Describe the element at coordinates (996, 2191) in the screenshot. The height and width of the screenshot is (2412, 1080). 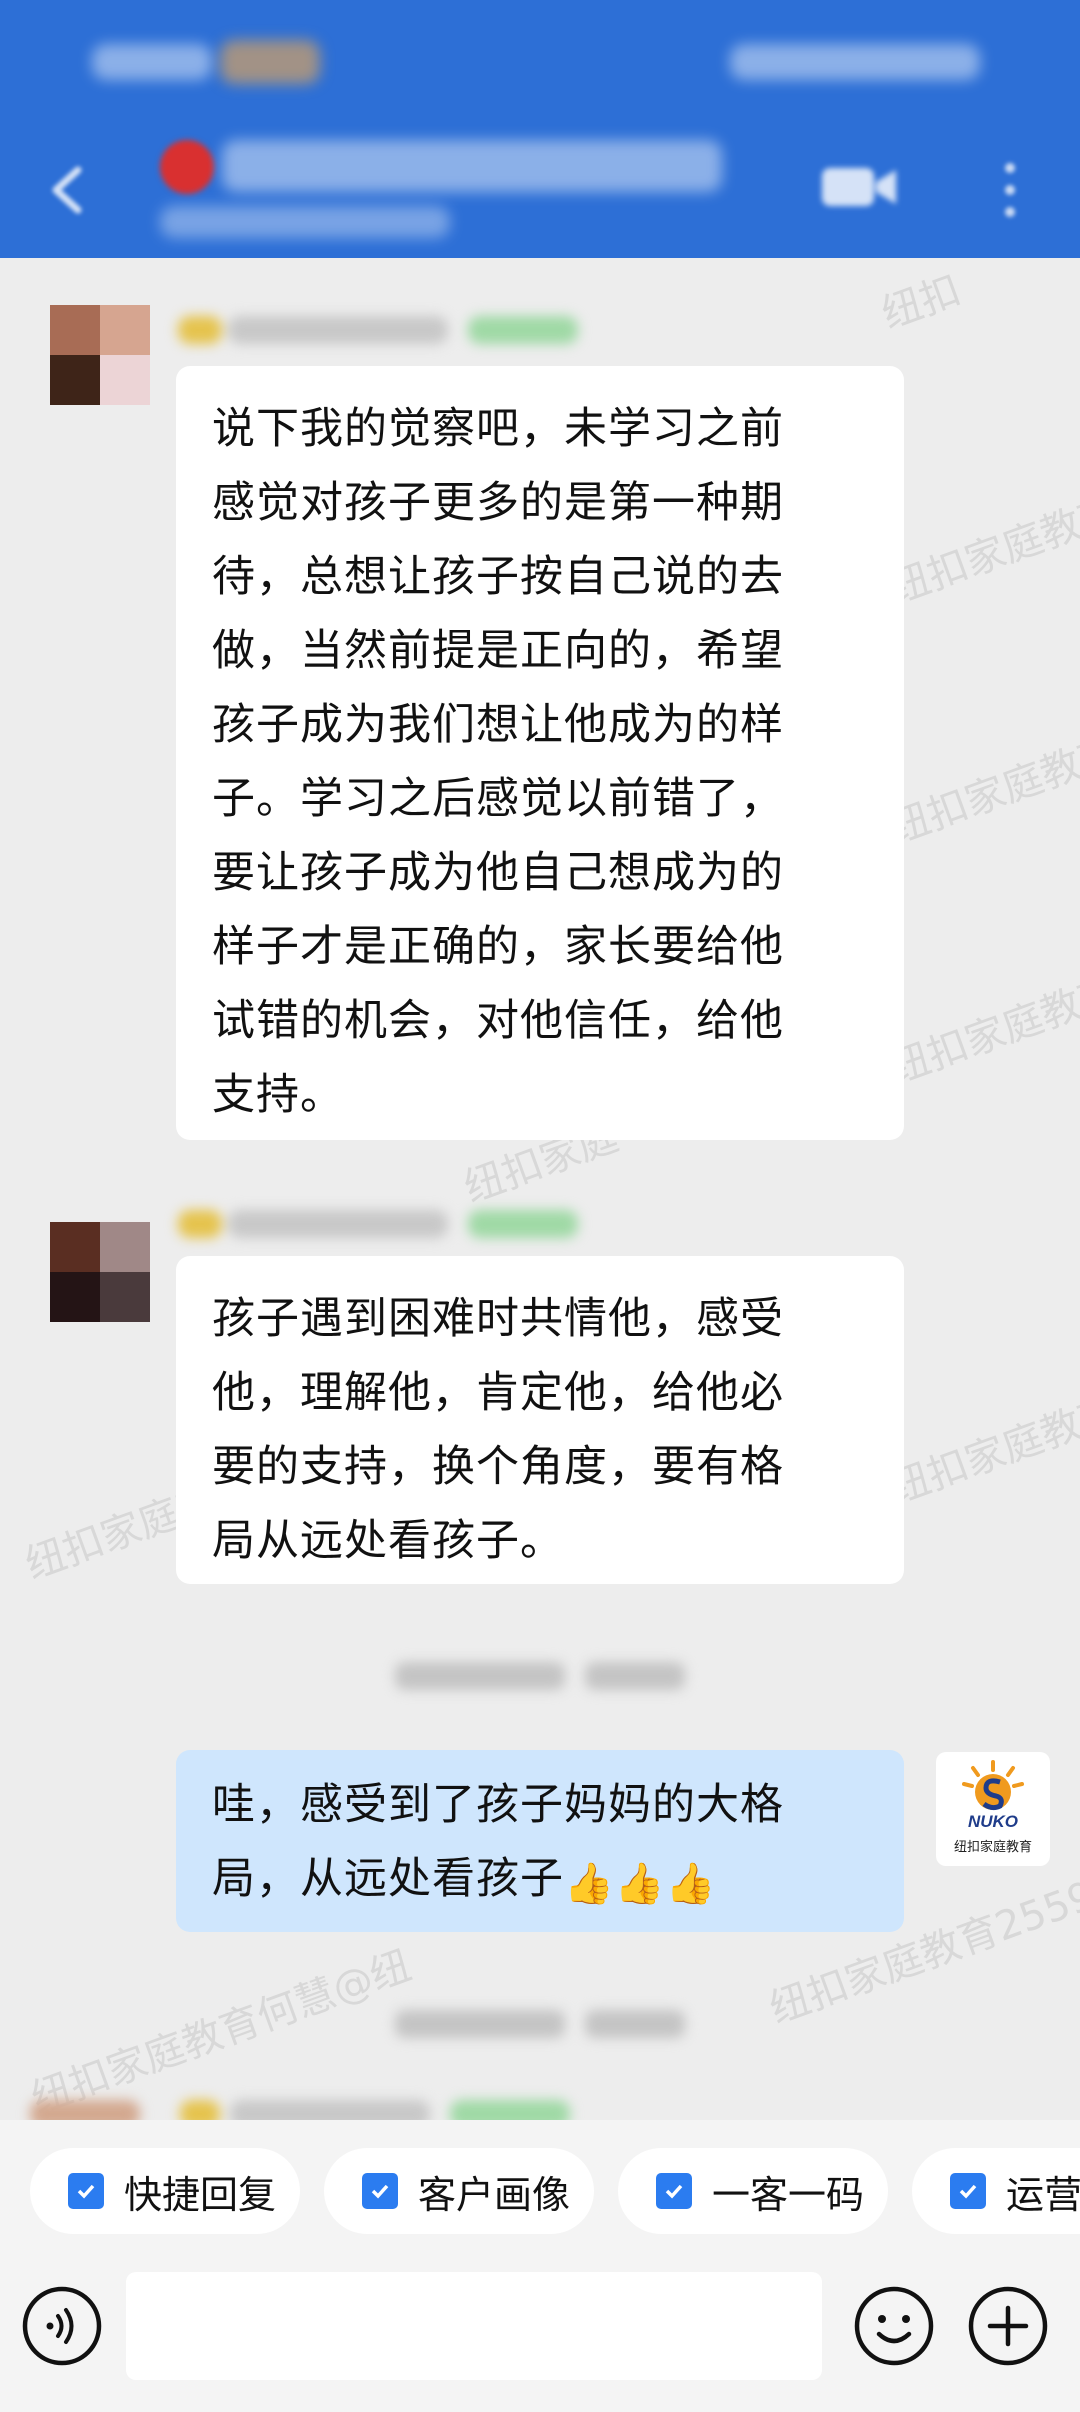
I see `operations-chip: 运营` at that location.